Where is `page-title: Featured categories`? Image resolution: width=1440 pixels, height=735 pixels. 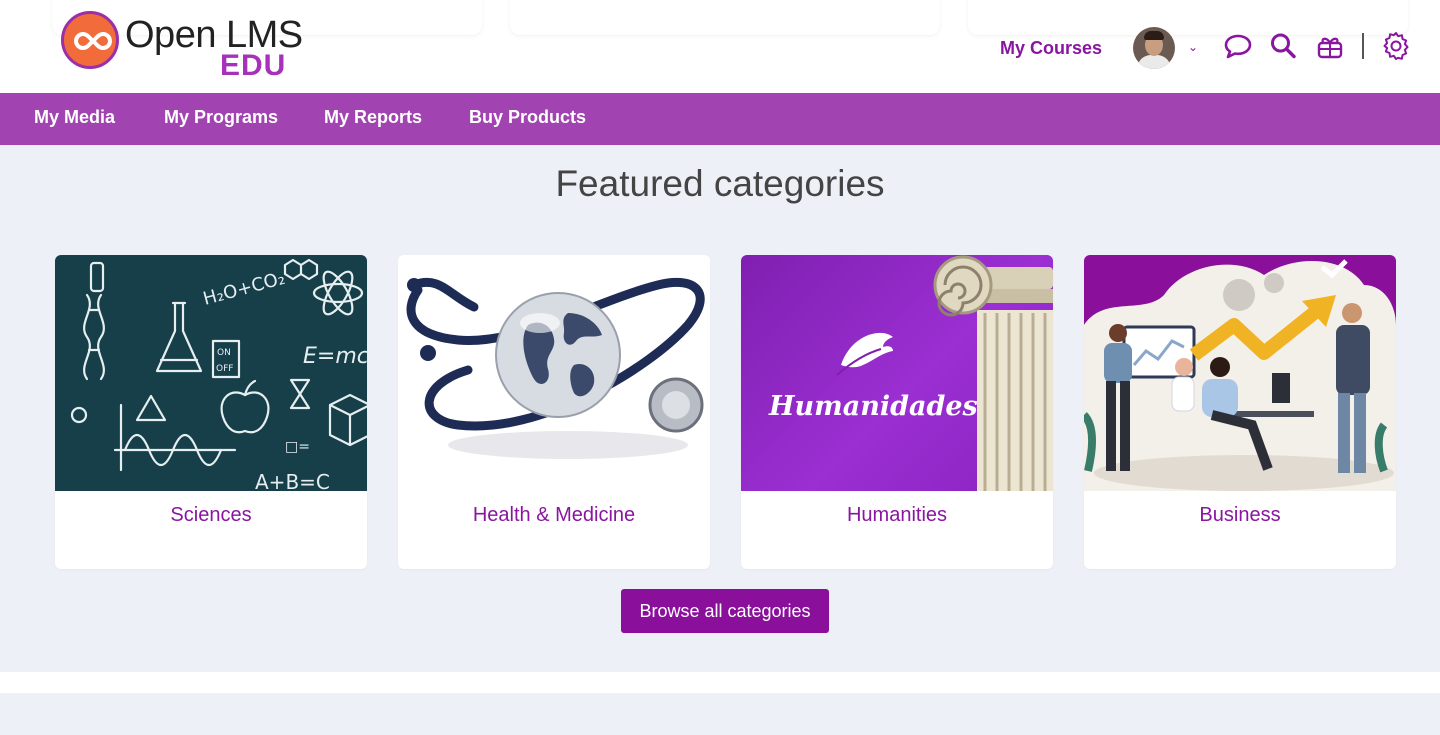 page-title: Featured categories is located at coordinates (720, 183).